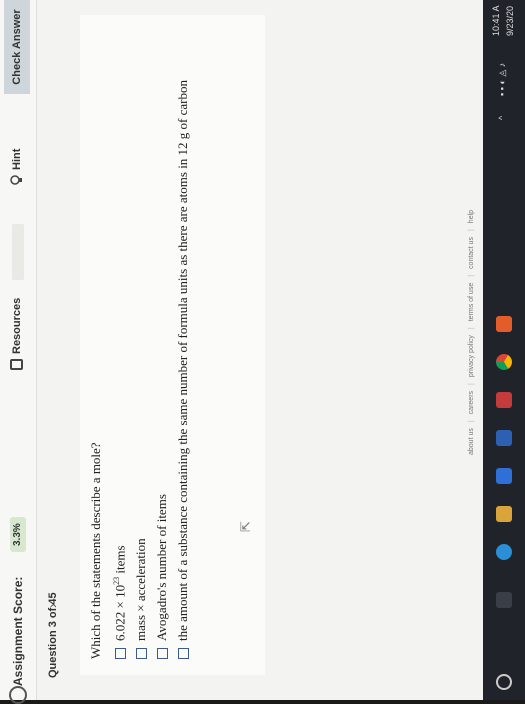 The image size is (525, 704). What do you see at coordinates (504, 438) in the screenshot?
I see `mail-icon` at bounding box center [504, 438].